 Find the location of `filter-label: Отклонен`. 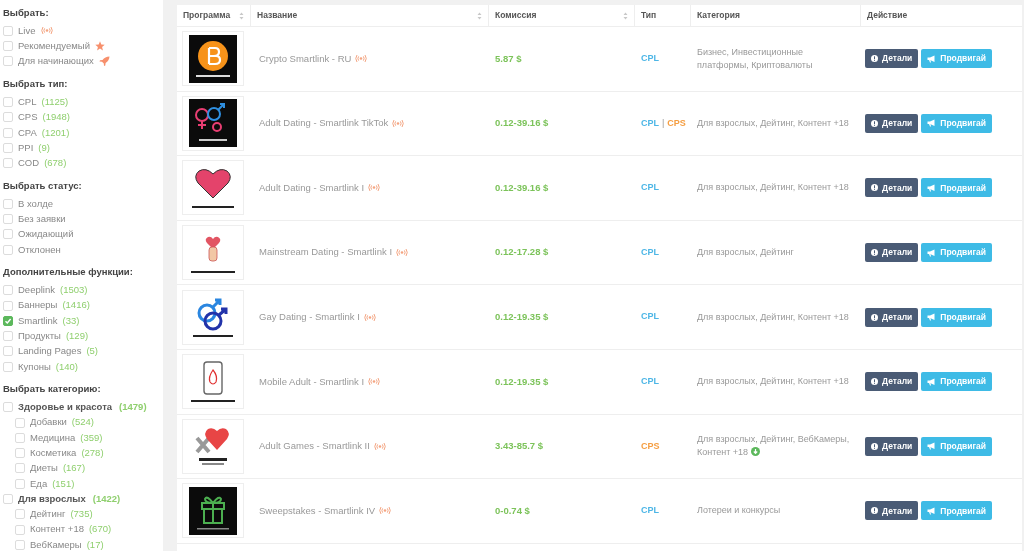

filter-label: Отклонен is located at coordinates (39, 249).